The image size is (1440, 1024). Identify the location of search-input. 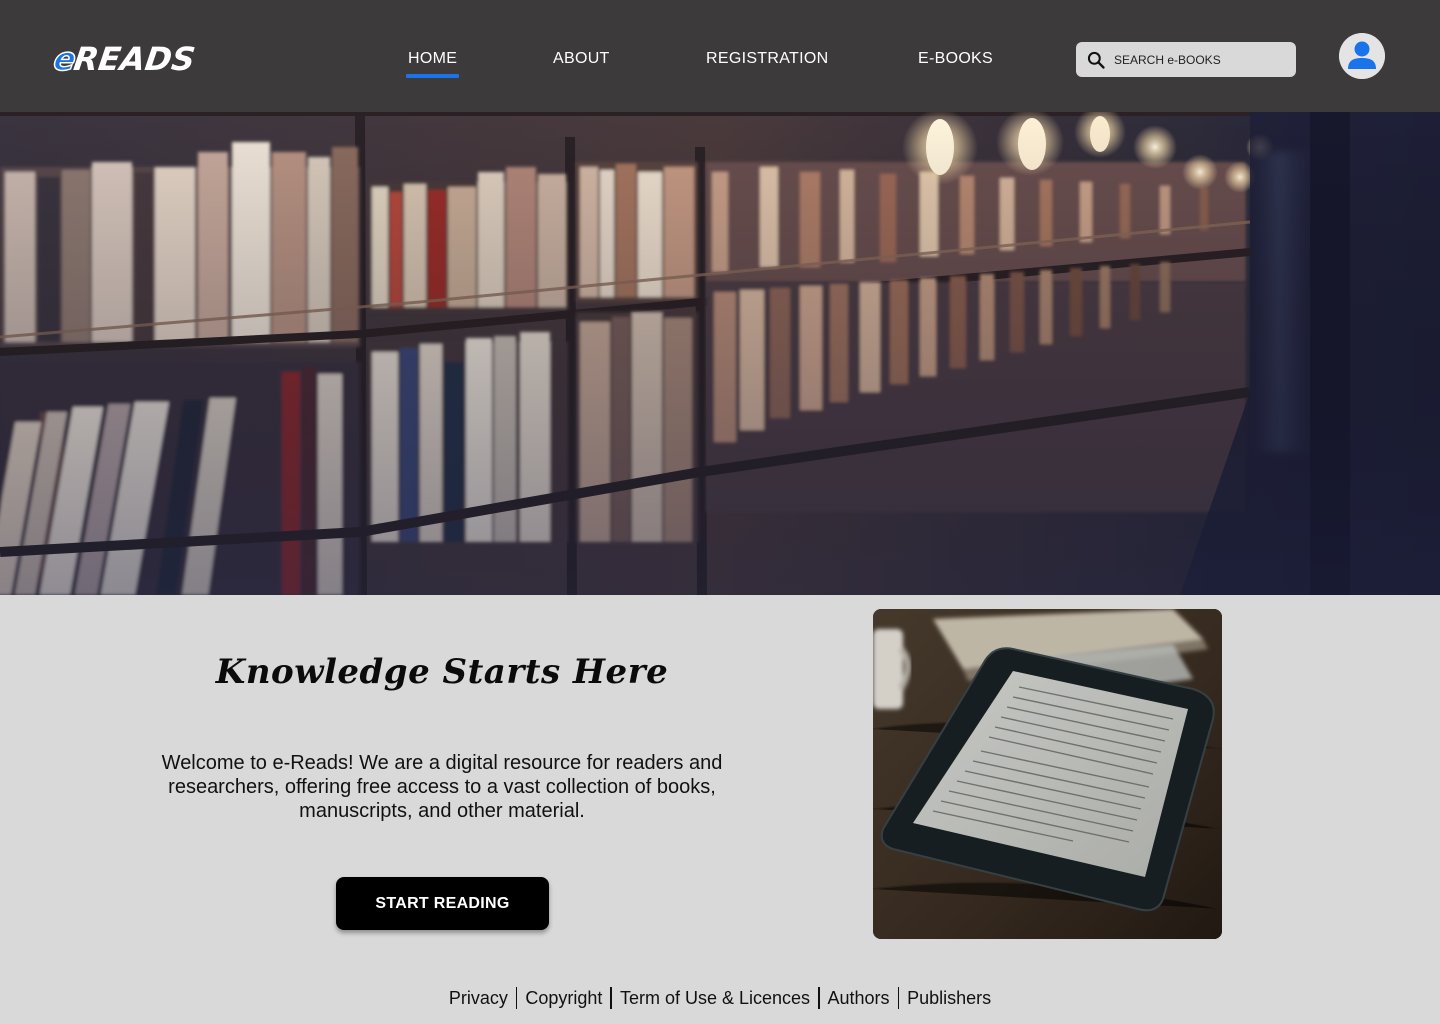
(1202, 59).